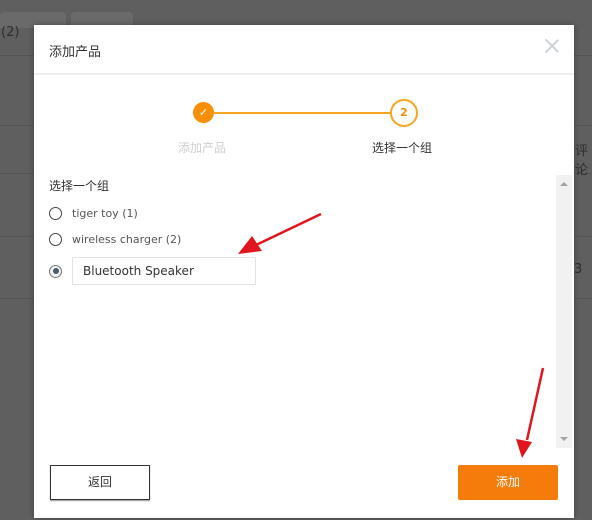 The width and height of the screenshot is (592, 520). What do you see at coordinates (564, 311) in the screenshot?
I see `scrollbar` at bounding box center [564, 311].